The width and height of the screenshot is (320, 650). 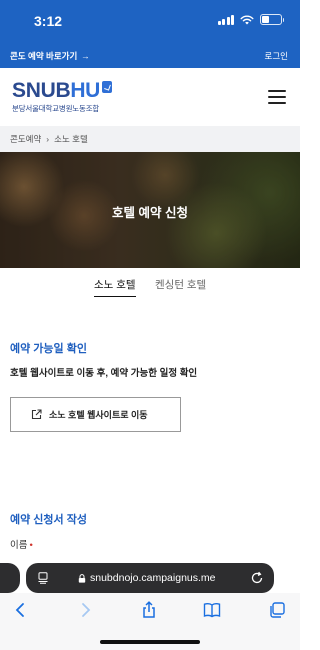 I want to click on cellular-signal-icon, so click(x=225, y=19).